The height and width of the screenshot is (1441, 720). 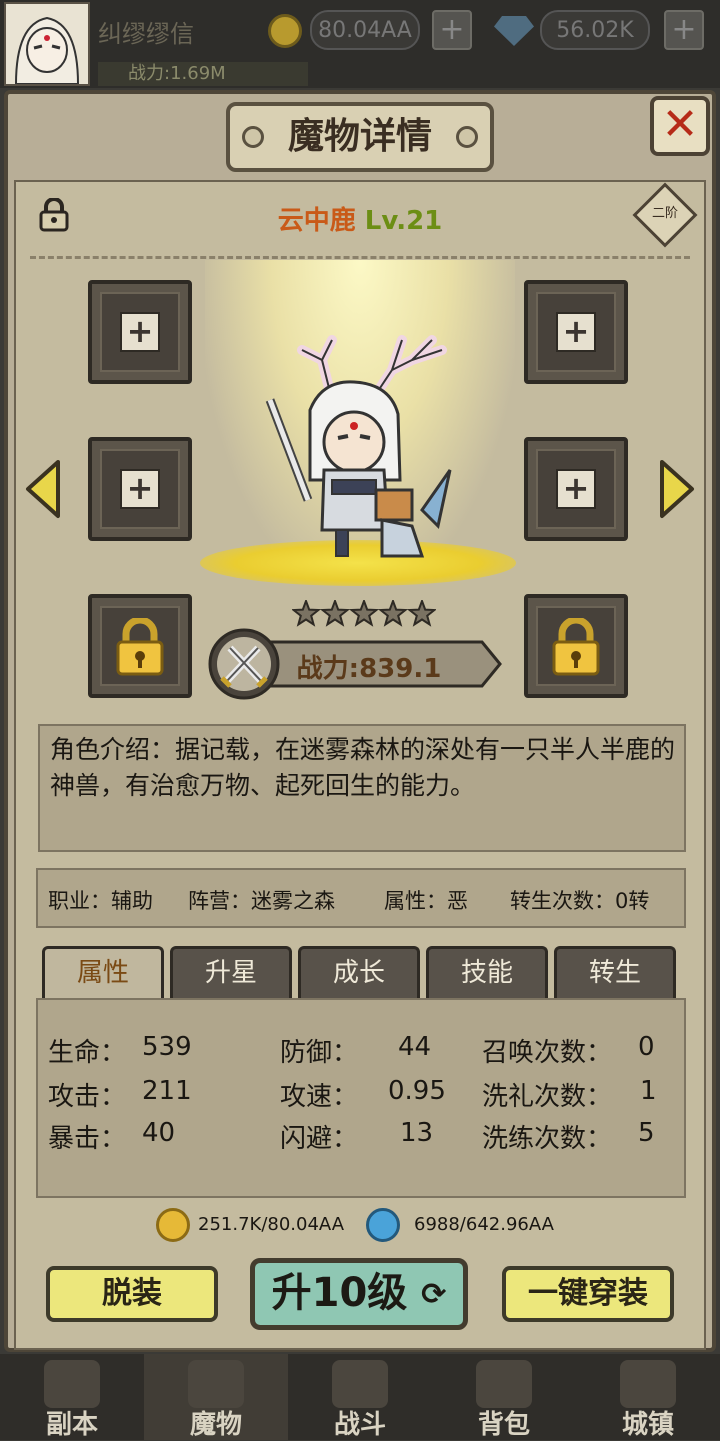 What do you see at coordinates (146, 34) in the screenshot?
I see `player-name: 纠缪缪信` at bounding box center [146, 34].